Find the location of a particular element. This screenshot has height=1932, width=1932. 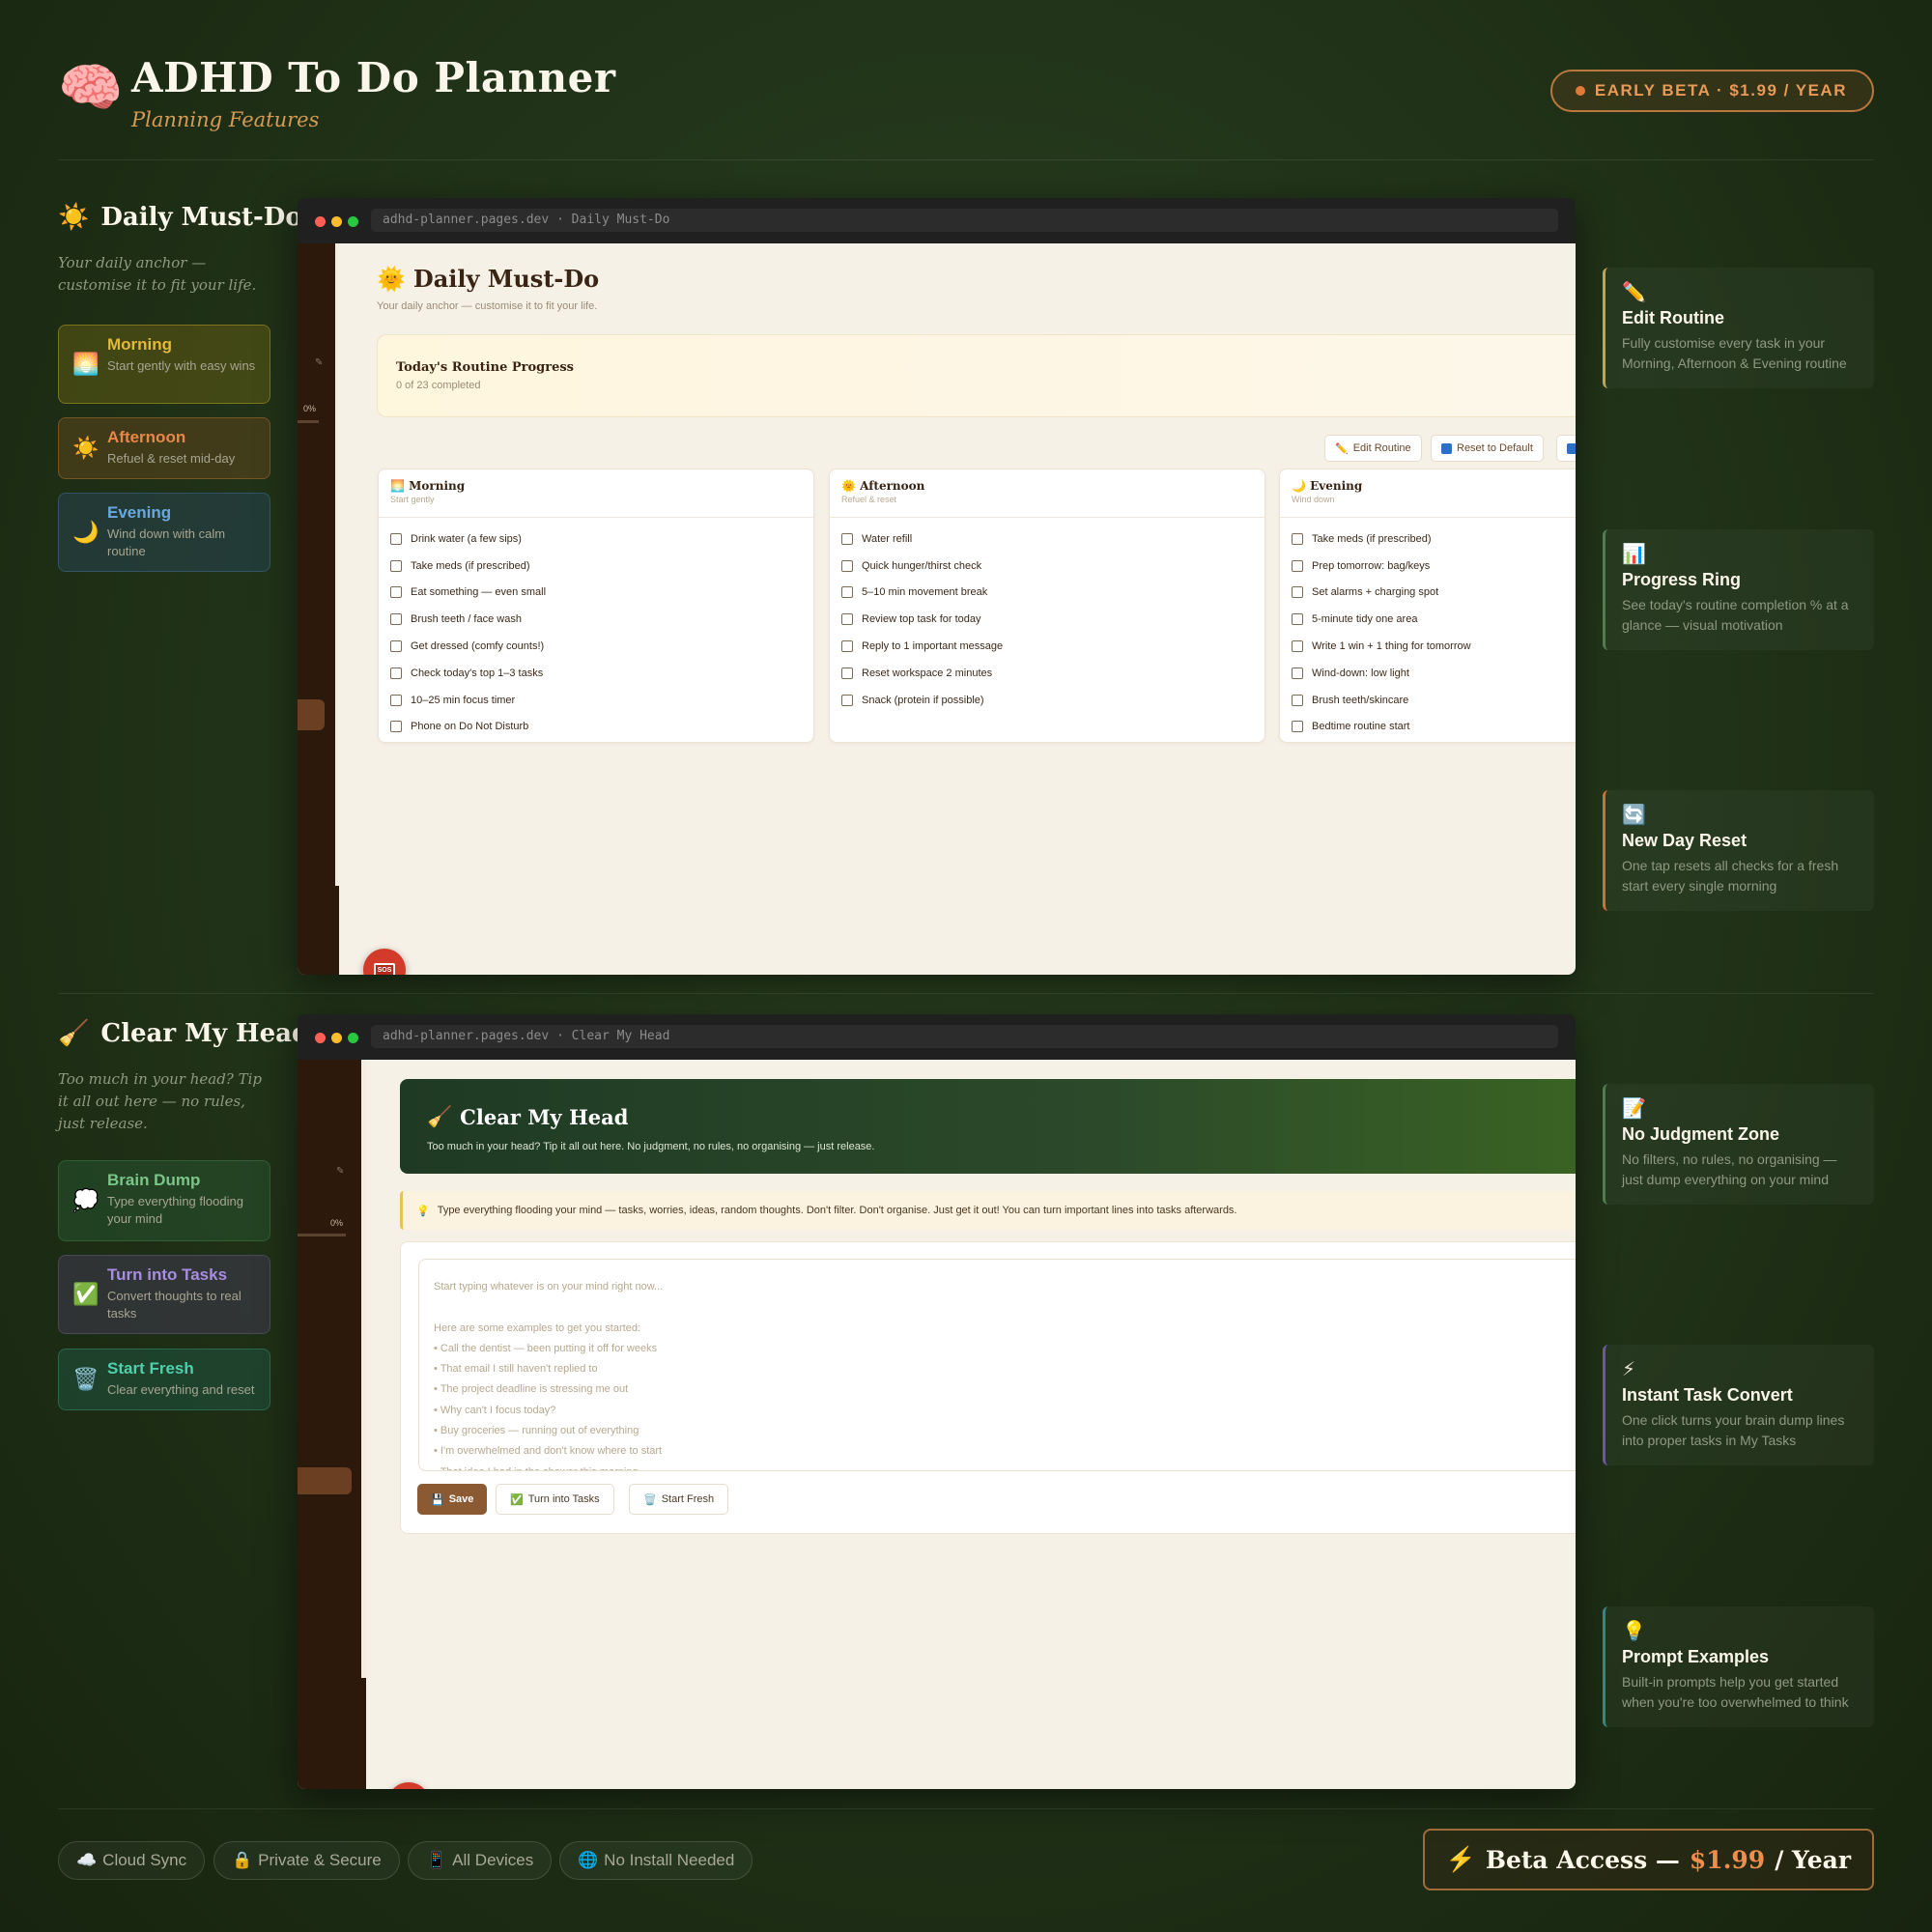

list-item: 5–10 min movement break is located at coordinates (1047, 593).